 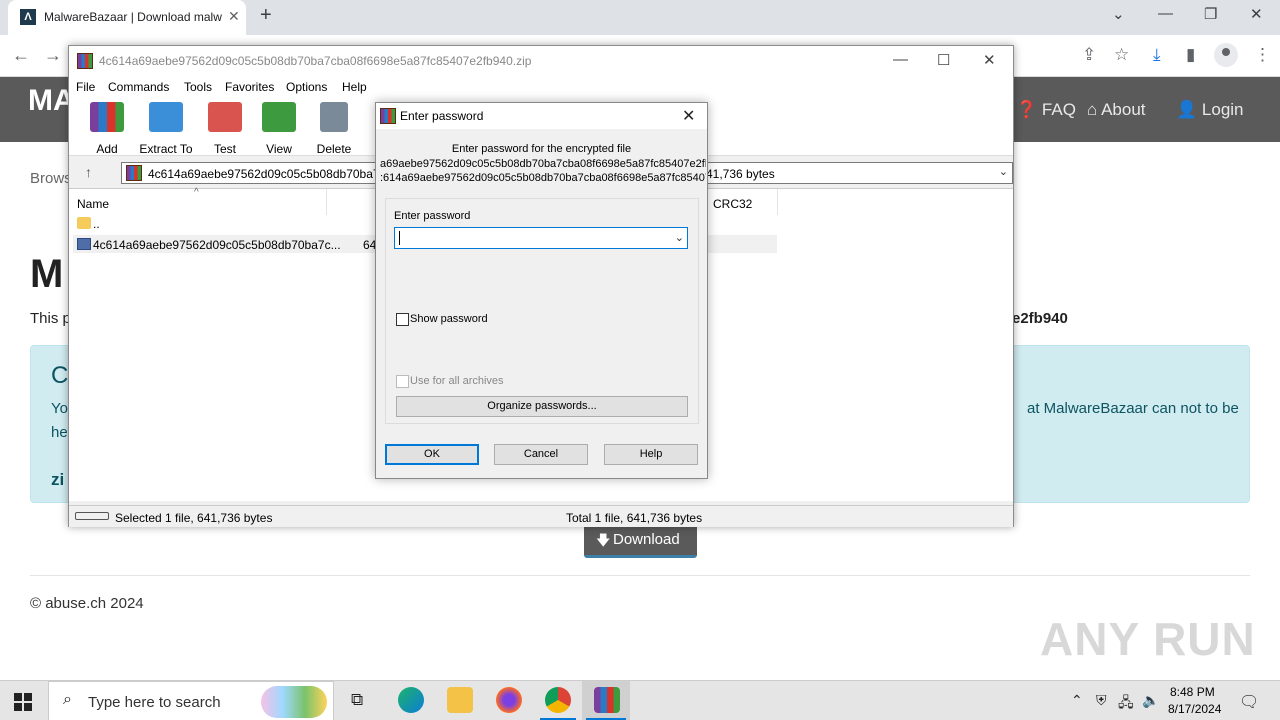 I want to click on tool-extract-to: Extract To, so click(x=166, y=129).